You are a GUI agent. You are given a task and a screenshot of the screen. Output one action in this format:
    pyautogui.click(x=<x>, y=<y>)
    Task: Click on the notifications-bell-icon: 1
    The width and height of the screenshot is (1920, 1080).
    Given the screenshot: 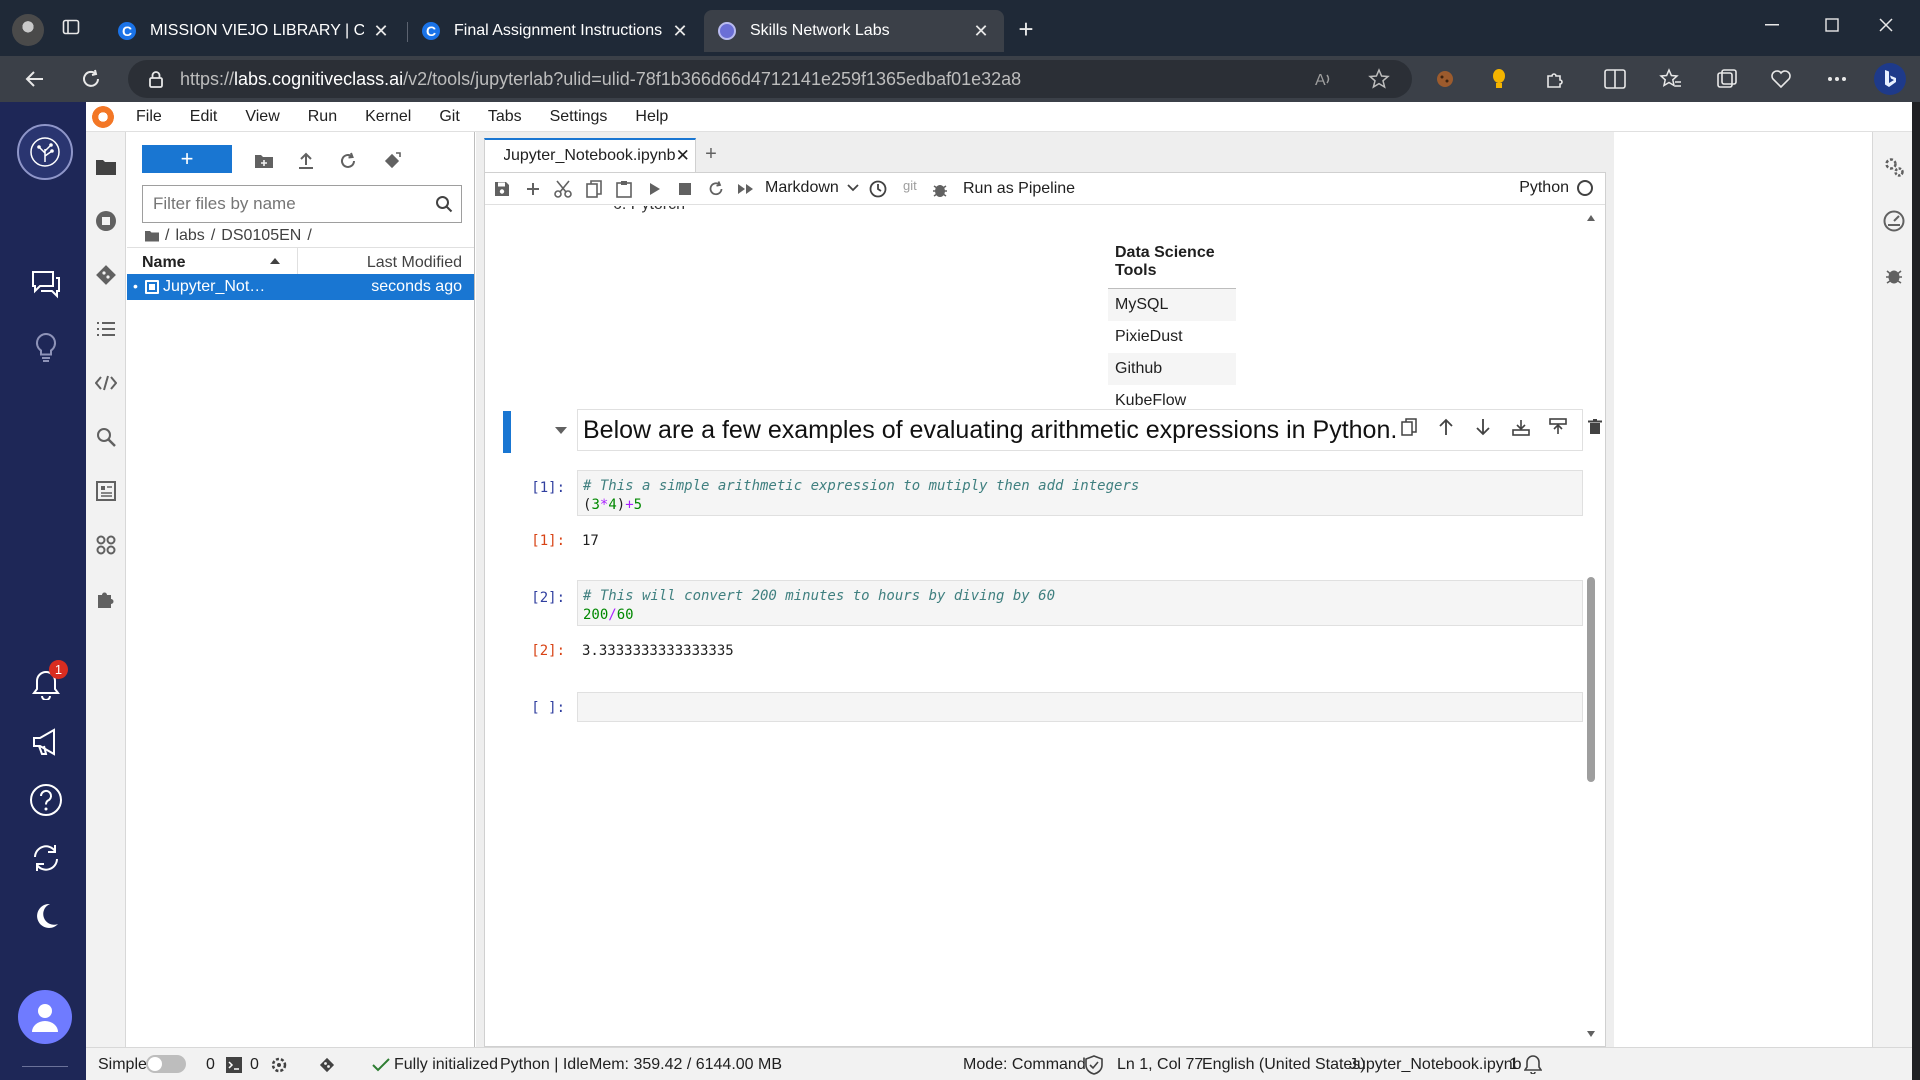 What is the action you would take?
    pyautogui.click(x=46, y=684)
    